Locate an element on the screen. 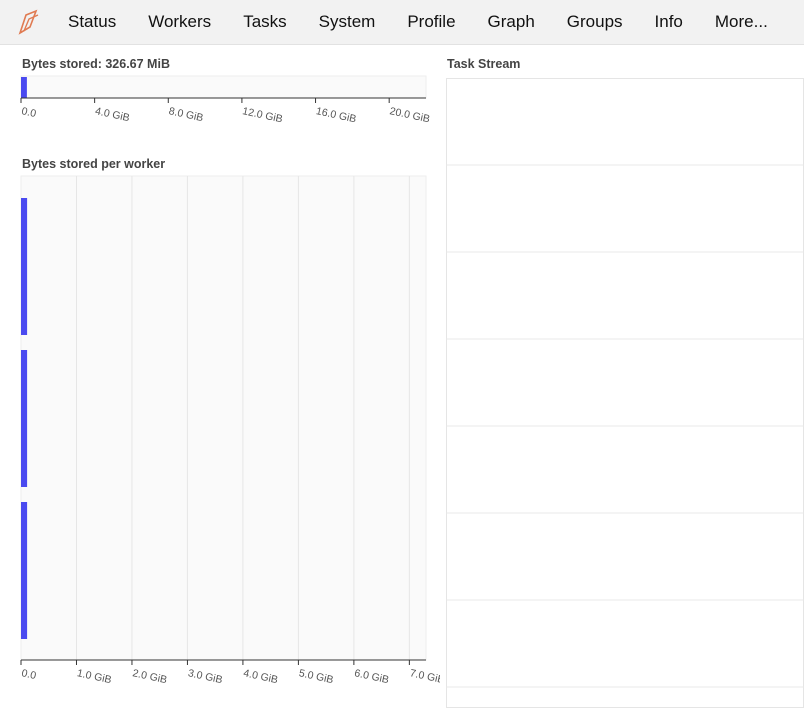 The height and width of the screenshot is (708, 804). bytes-per-worker-title: Bytes stored per worker is located at coordinates (94, 164).